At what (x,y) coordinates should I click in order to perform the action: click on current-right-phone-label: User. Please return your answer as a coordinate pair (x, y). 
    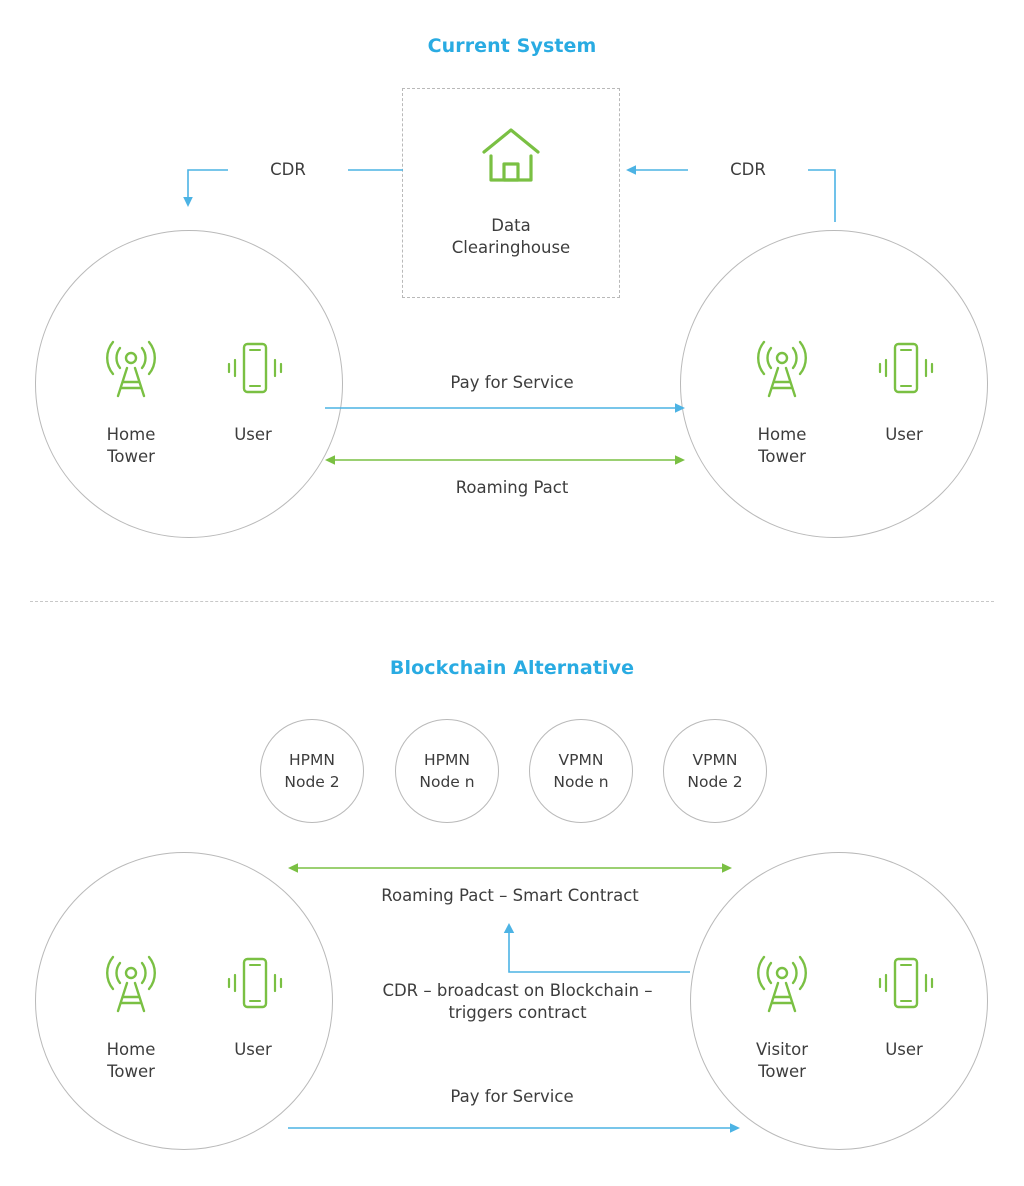
    Looking at the image, I should click on (904, 434).